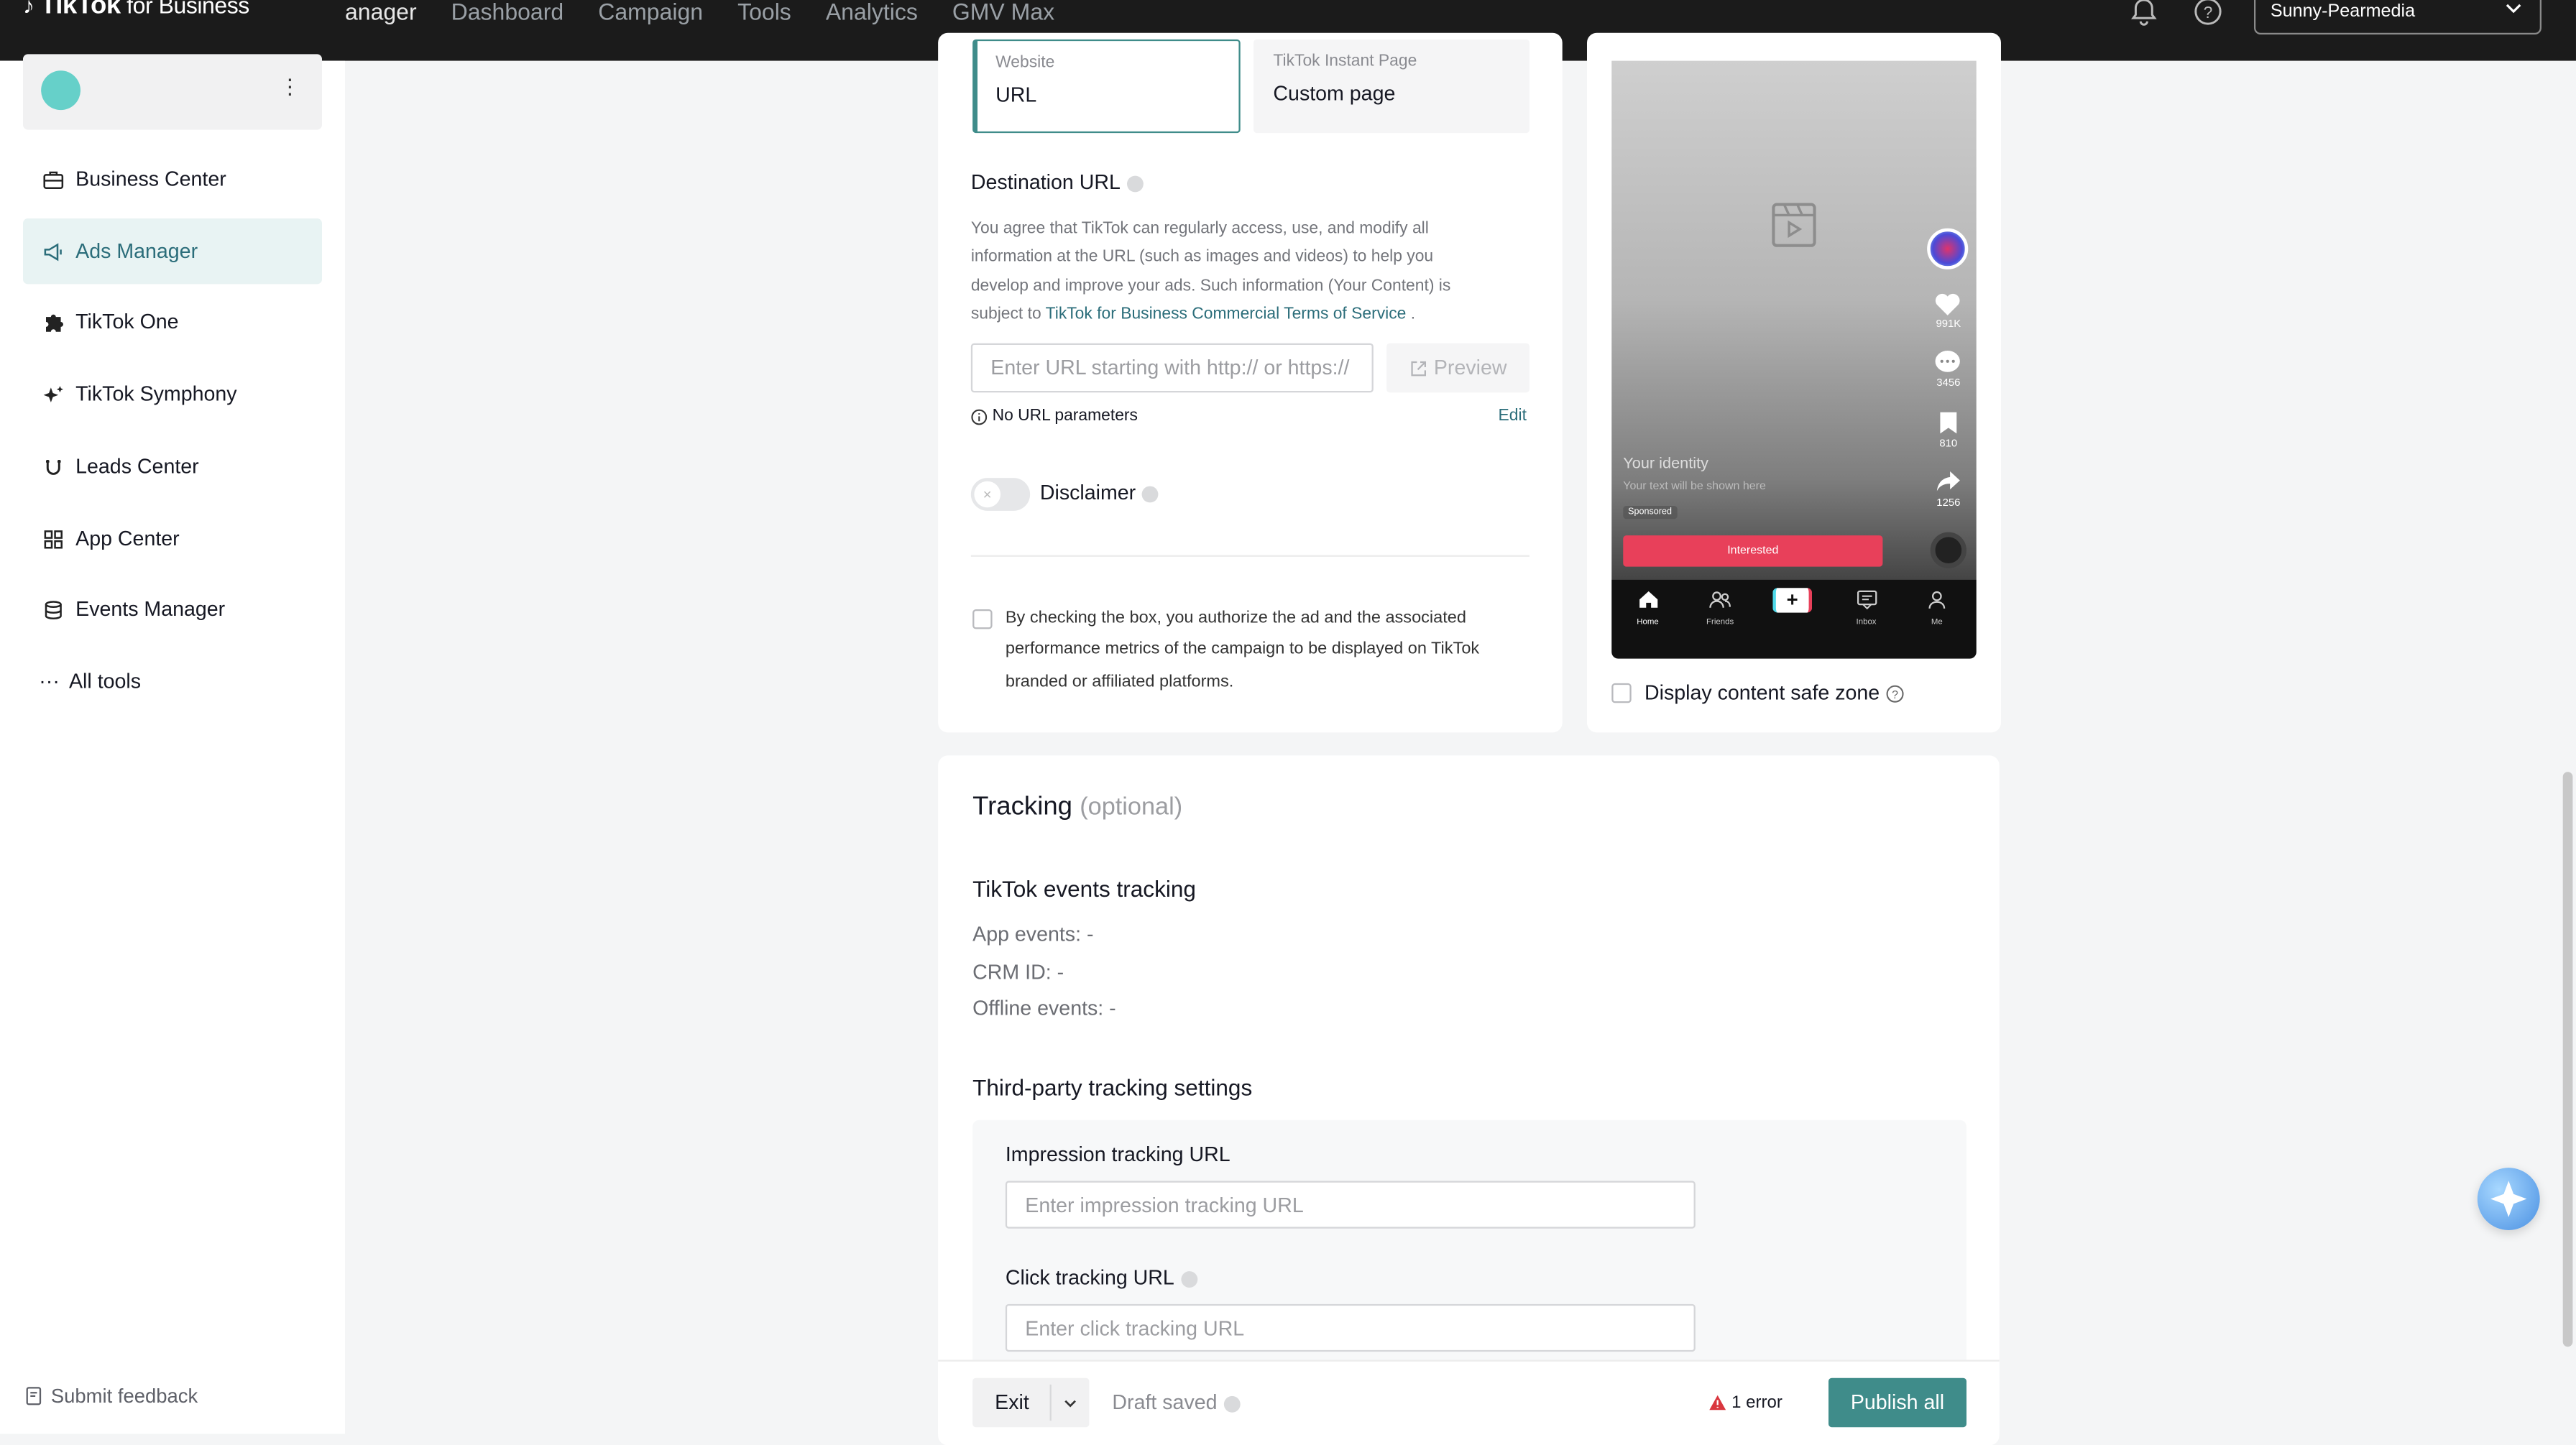  I want to click on events-tracking-title: TikTok events tracking, so click(1084, 889).